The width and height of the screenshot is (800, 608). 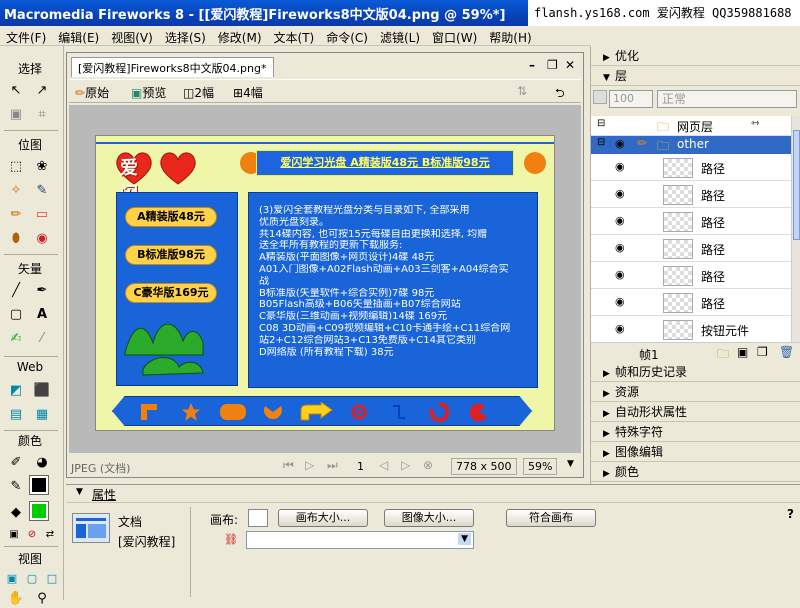 I want to click on document-tab: [爱闪教程]Fireworks8中文版04.png*, so click(x=172, y=67).